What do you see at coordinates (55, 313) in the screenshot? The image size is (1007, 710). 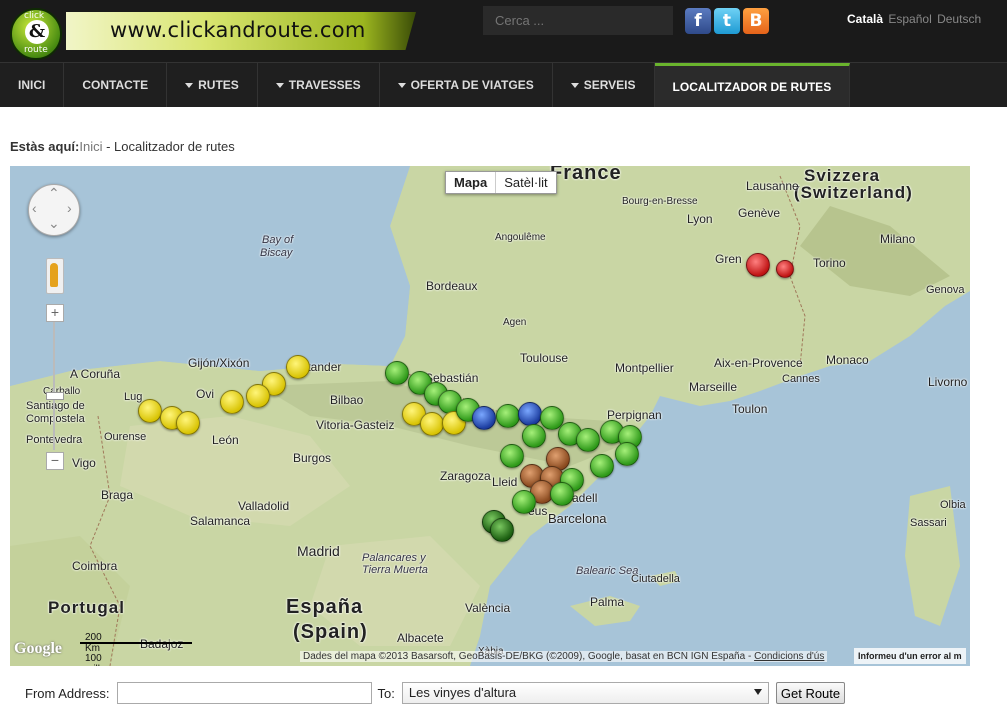 I see `zoom-in-button: +` at bounding box center [55, 313].